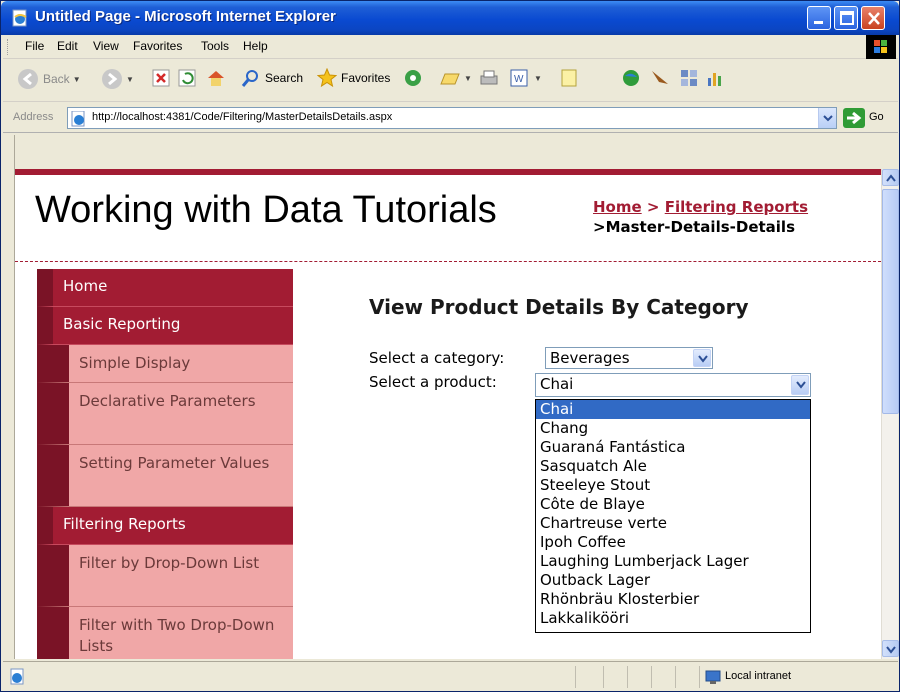  I want to click on word-icon: W, so click(519, 78).